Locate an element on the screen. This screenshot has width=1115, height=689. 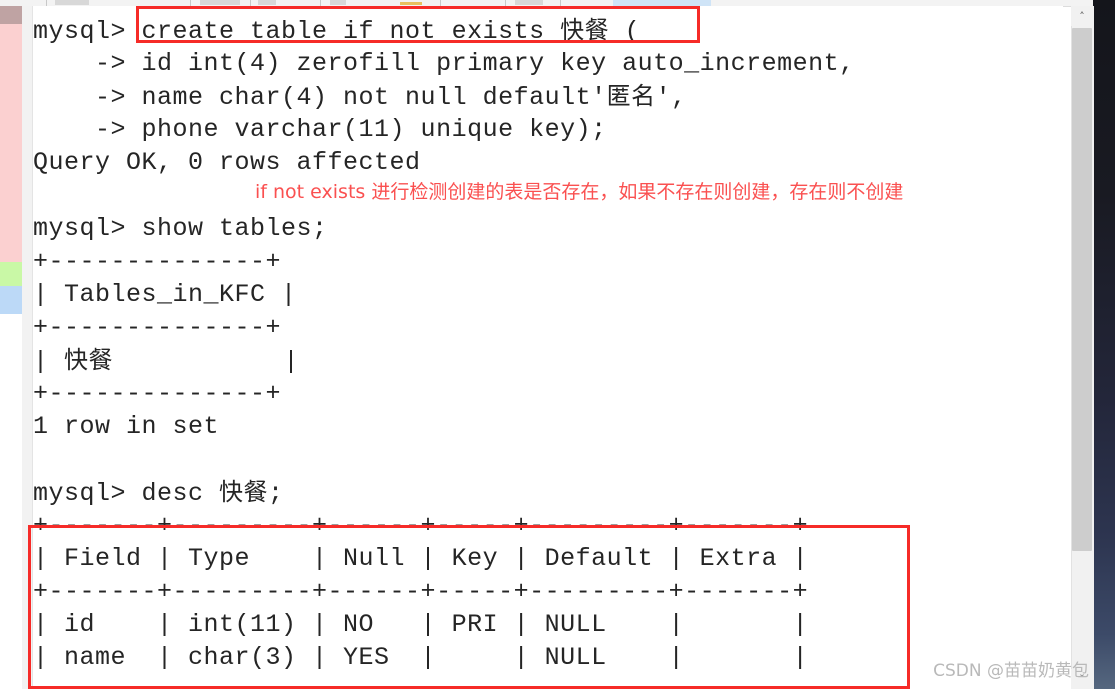
line-cjk-text: 匿名 is located at coordinates (631, 96).